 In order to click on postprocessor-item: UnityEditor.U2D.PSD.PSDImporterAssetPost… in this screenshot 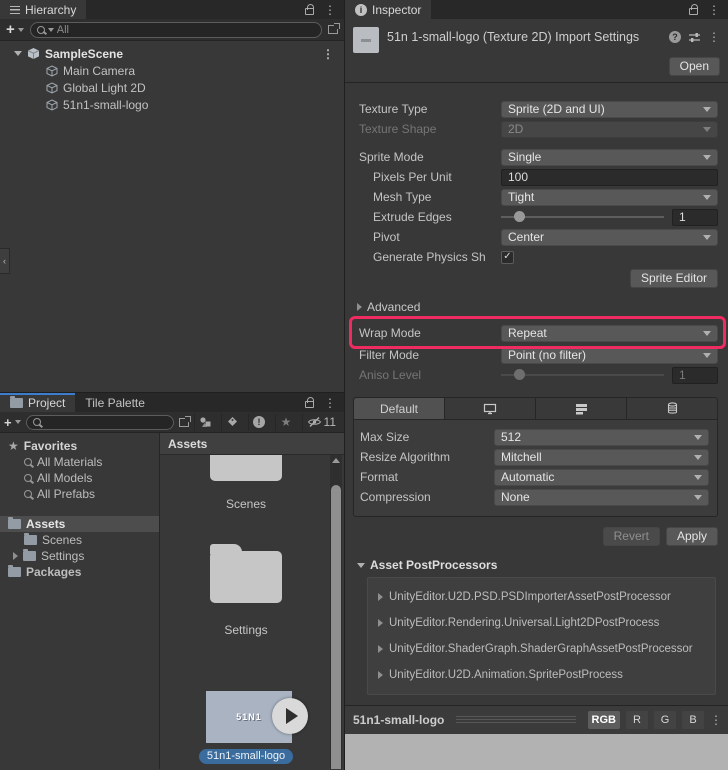, I will do `click(541, 597)`.